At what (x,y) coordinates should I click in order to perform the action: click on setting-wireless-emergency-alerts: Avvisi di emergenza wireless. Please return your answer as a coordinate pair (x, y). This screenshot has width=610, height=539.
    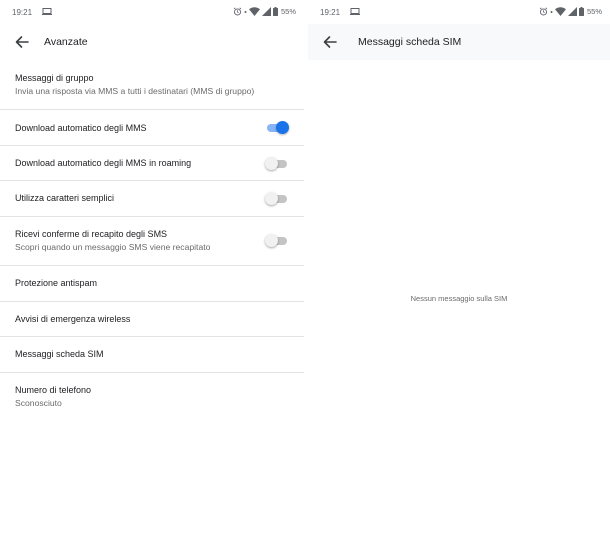
    Looking at the image, I should click on (152, 319).